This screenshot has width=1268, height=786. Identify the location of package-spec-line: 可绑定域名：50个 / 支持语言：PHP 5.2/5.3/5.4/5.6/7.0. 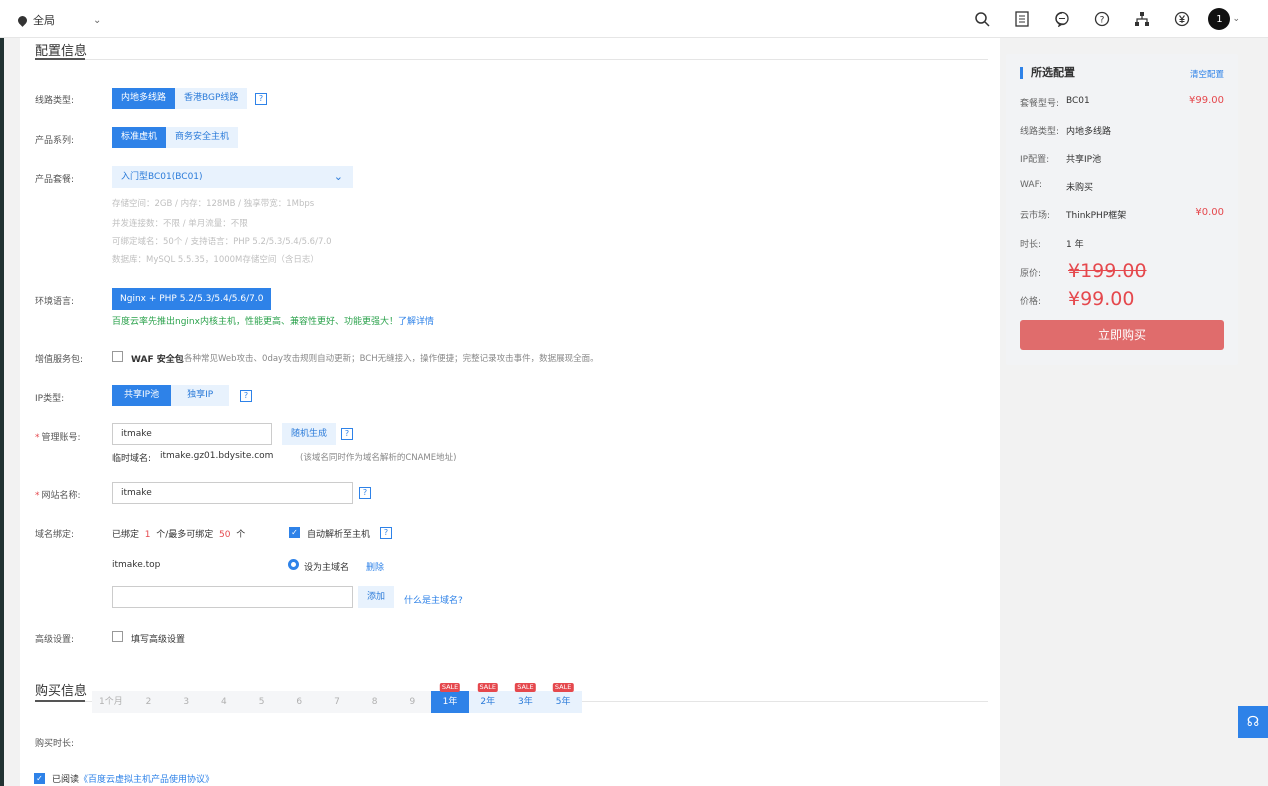
(222, 242).